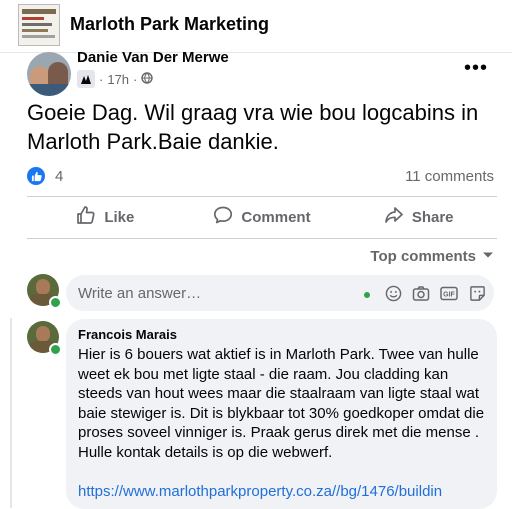 Image resolution: width=512 pixels, height=509 pixels. I want to click on post-meta: · 17h ·, so click(115, 79).